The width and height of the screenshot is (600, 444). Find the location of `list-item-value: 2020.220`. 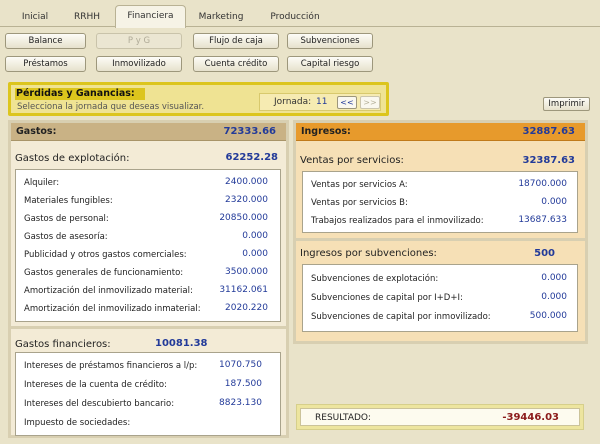

list-item-value: 2020.220 is located at coordinates (246, 308).